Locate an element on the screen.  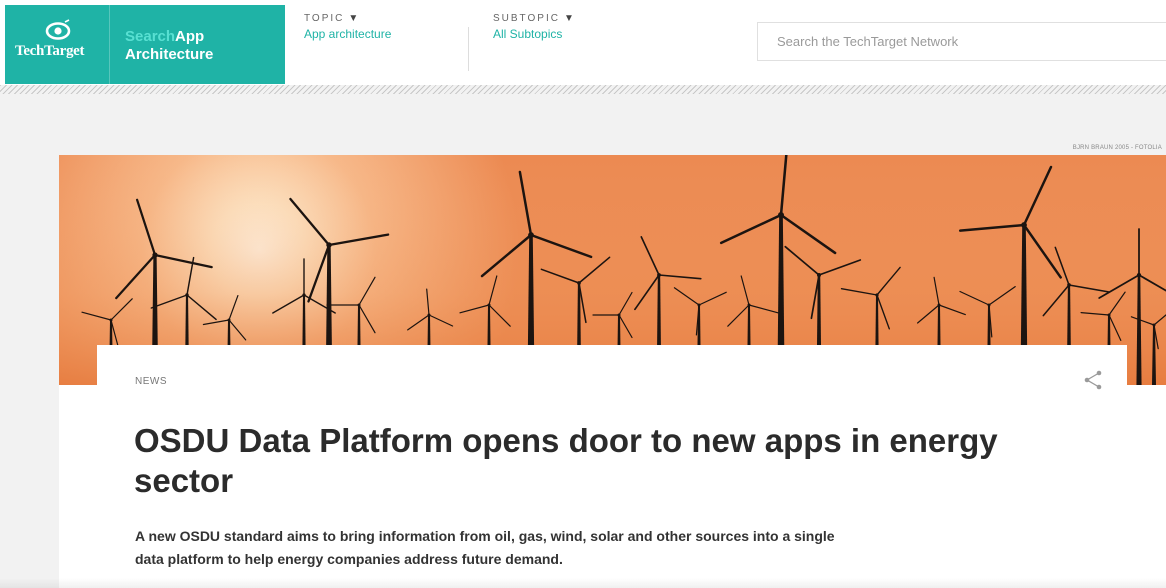
search-box is located at coordinates (961, 41).